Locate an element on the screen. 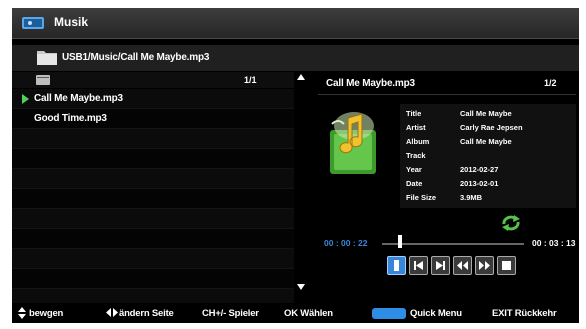 This screenshot has height=329, width=586. list-item: Good Time.mp3 is located at coordinates (153, 119).